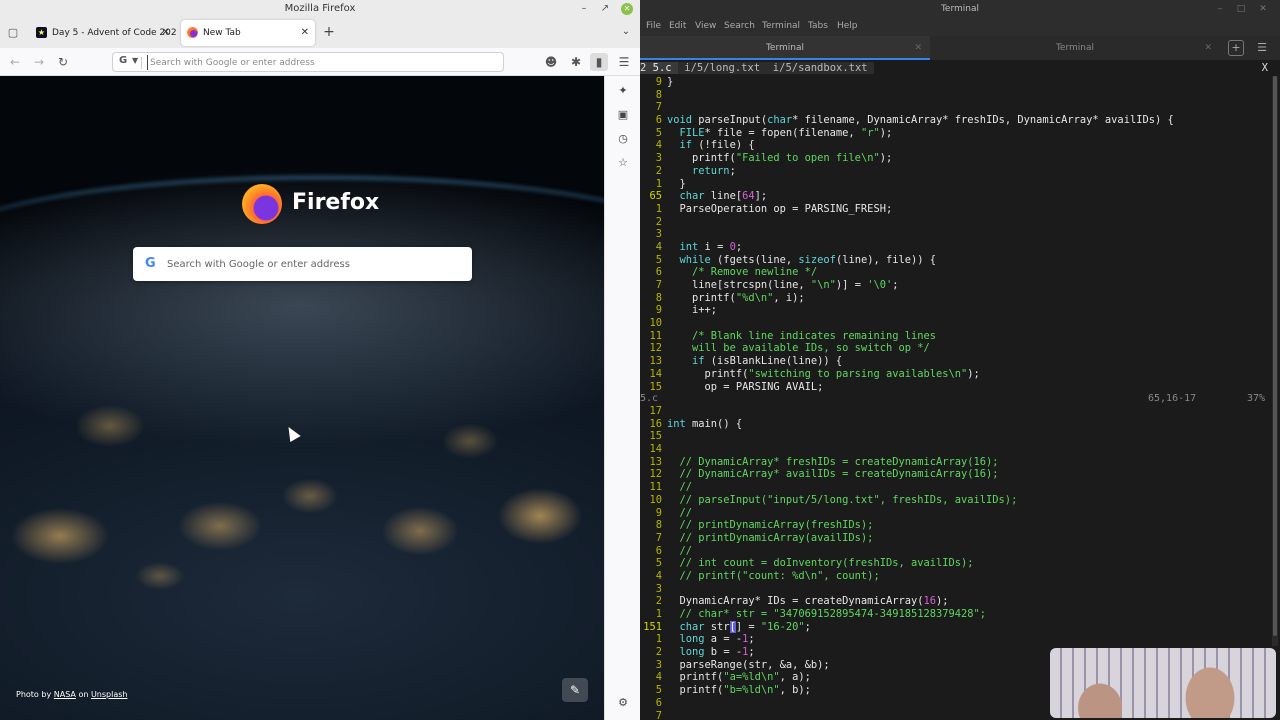 Image resolution: width=1280 pixels, height=720 pixels. I want to click on restore-icon: ↗, so click(605, 9).